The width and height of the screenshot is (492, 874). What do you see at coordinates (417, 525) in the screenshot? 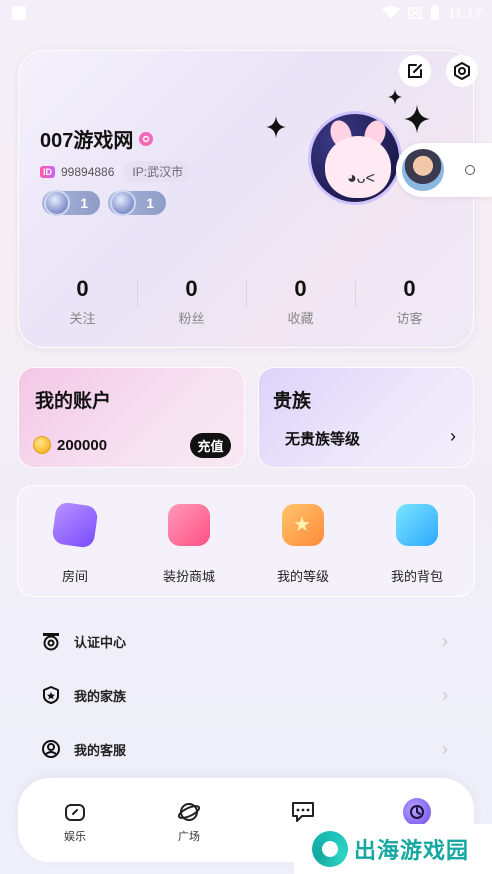
I see `backpack-icon` at bounding box center [417, 525].